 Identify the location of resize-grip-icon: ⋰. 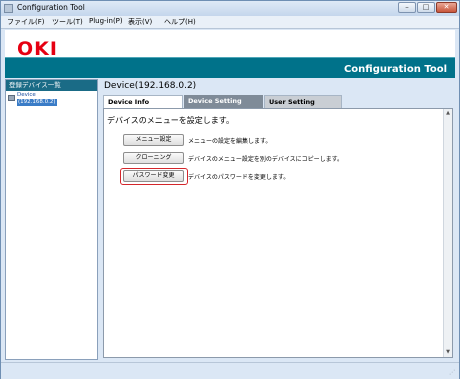
(453, 373).